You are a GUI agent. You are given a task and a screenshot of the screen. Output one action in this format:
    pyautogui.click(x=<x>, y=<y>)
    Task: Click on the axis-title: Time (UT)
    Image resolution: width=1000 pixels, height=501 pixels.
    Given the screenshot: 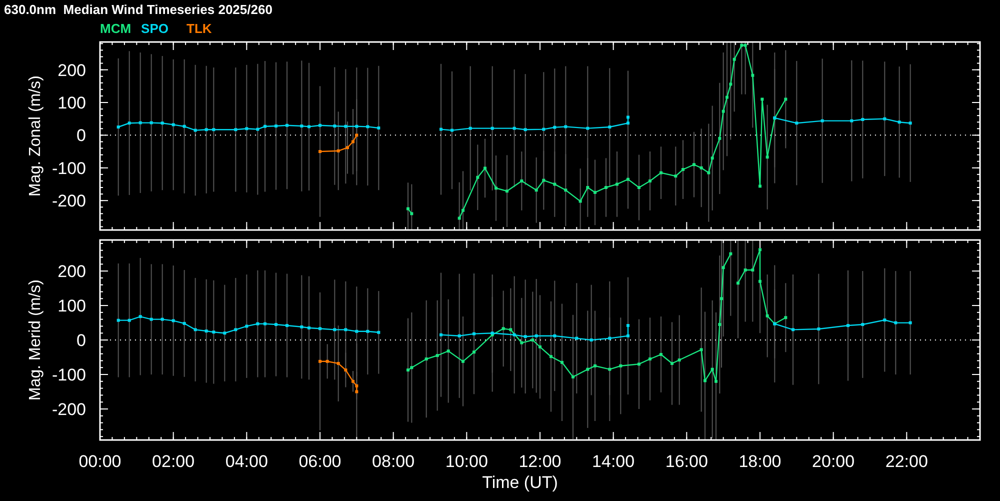 What is the action you would take?
    pyautogui.click(x=520, y=482)
    